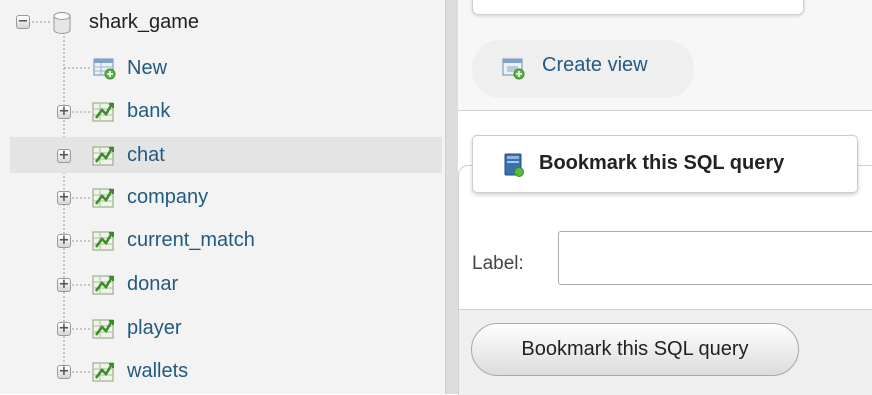 The height and width of the screenshot is (395, 872). Describe the element at coordinates (167, 197) in the screenshot. I see `table-name-link: company` at that location.